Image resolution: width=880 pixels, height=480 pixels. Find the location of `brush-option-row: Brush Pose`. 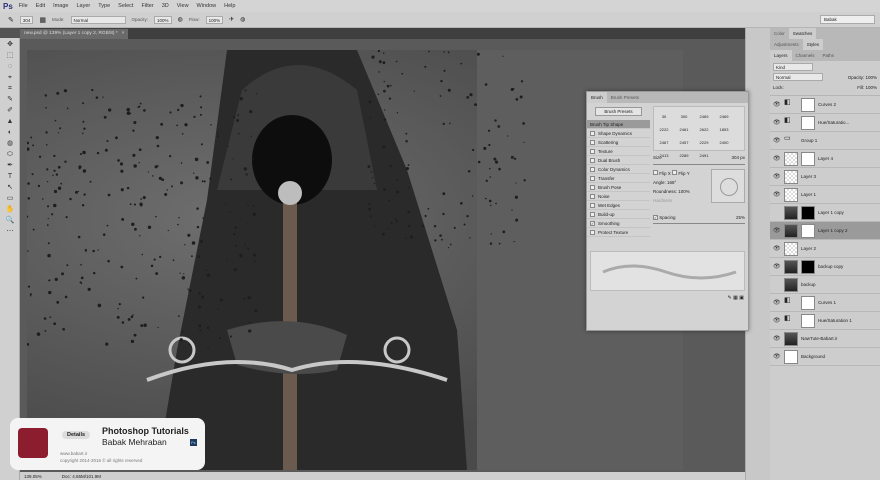

brush-option-row: Brush Pose is located at coordinates (618, 187).